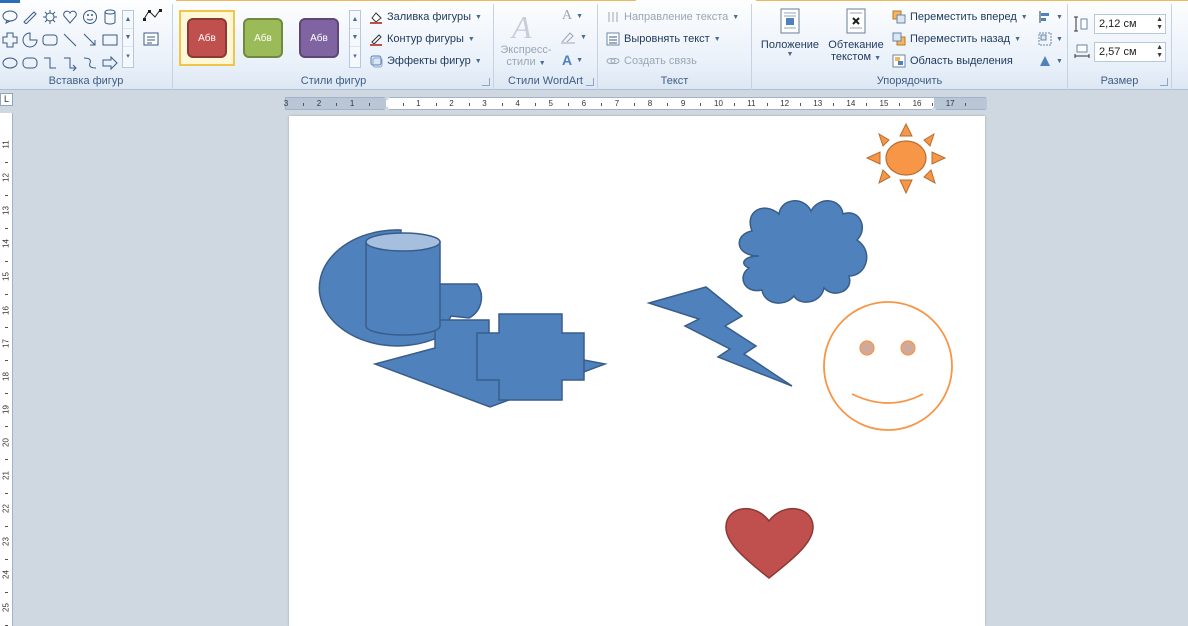 The height and width of the screenshot is (626, 1188). What do you see at coordinates (50, 40) in the screenshot?
I see `rounded-rect-shape-icon` at bounding box center [50, 40].